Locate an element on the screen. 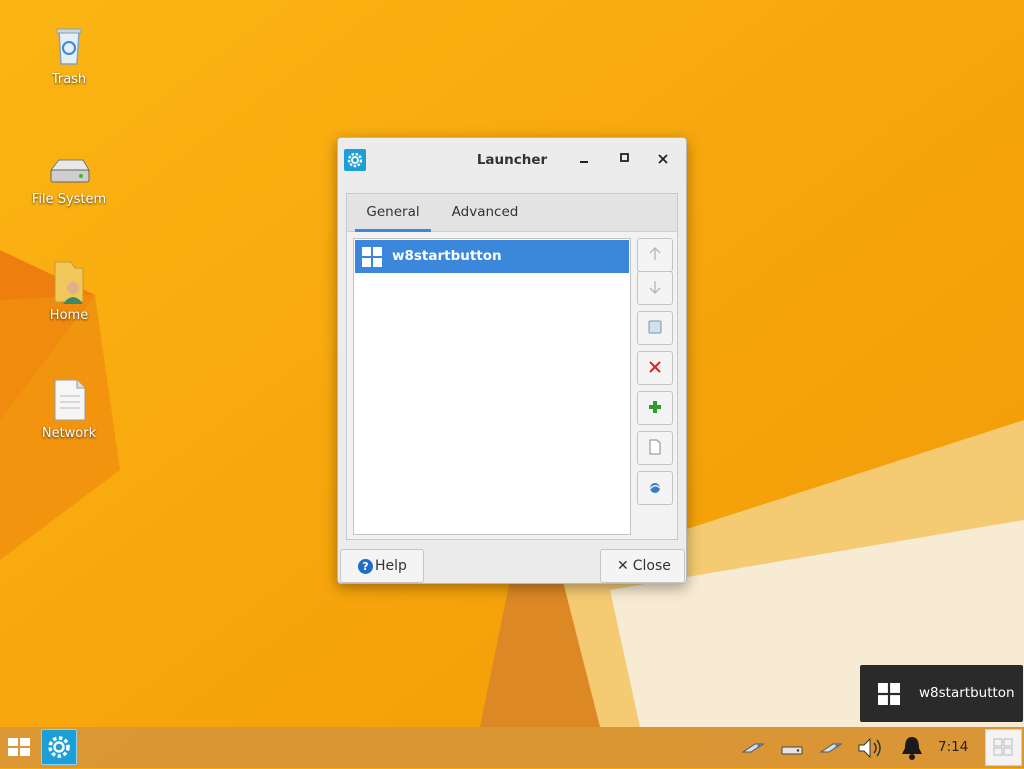  launcher-item-button is located at coordinates (655, 488).